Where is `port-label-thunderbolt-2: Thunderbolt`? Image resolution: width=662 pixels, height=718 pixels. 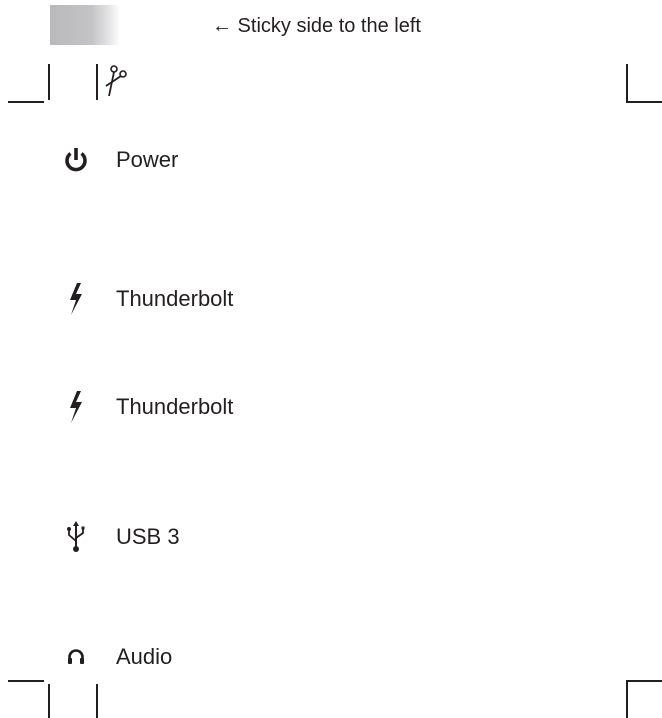
port-label-thunderbolt-2: Thunderbolt is located at coordinates (175, 406).